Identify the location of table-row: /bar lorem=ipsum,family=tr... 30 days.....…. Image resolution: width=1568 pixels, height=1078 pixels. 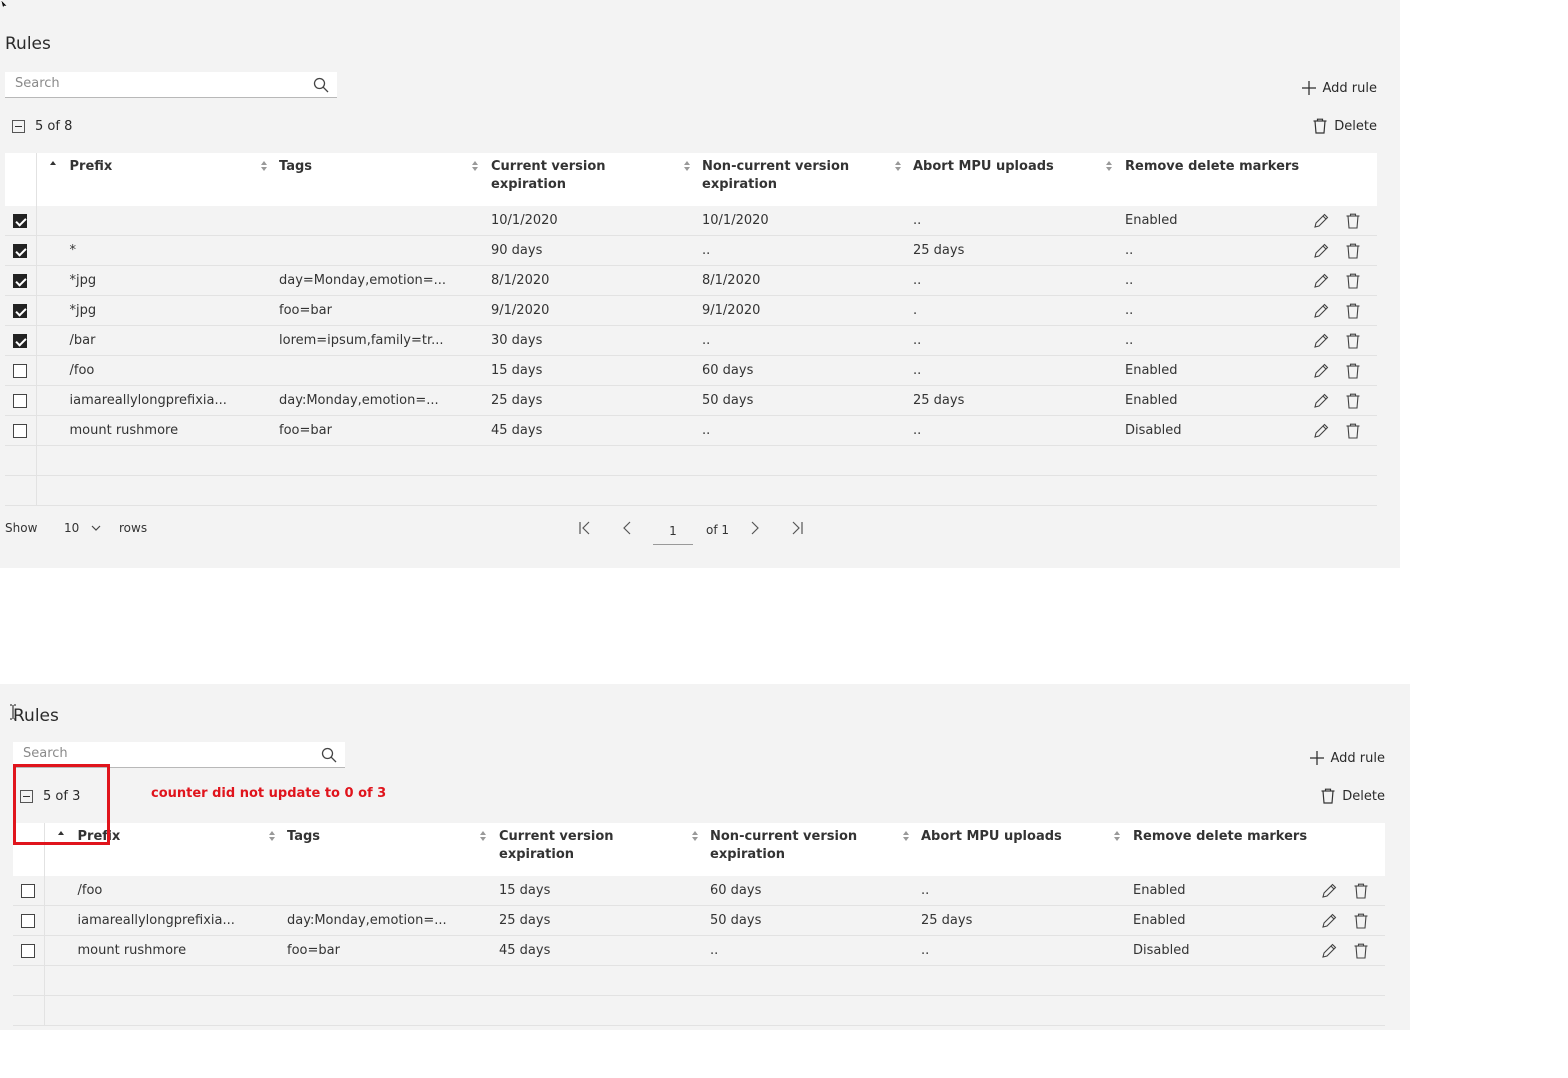
(691, 340).